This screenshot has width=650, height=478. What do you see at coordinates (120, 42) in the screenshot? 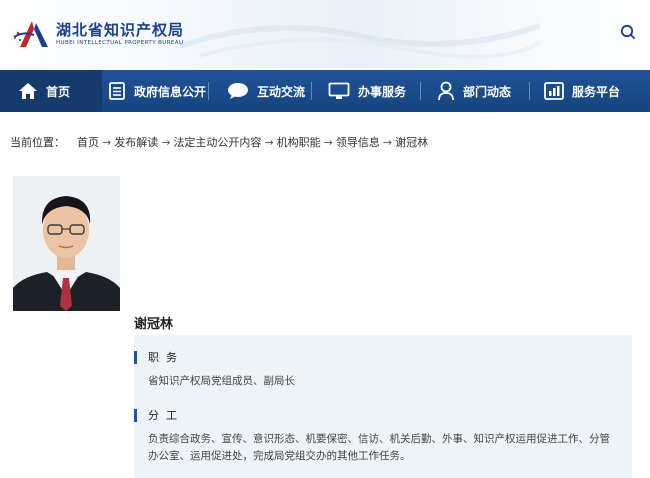
I see `logo-subtitle: HUBEI INTELLECTUAL PROPERTY BUREAU` at bounding box center [120, 42].